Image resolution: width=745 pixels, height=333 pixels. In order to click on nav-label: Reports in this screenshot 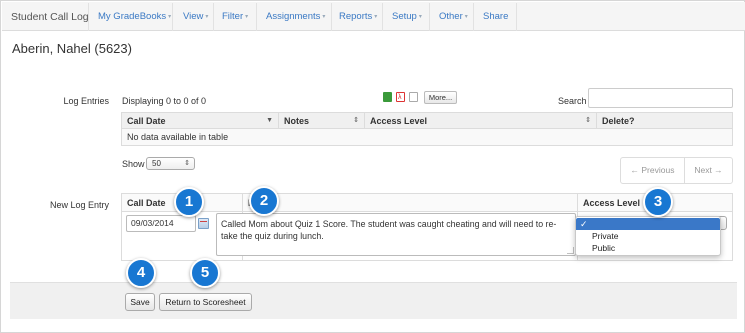, I will do `click(356, 16)`.